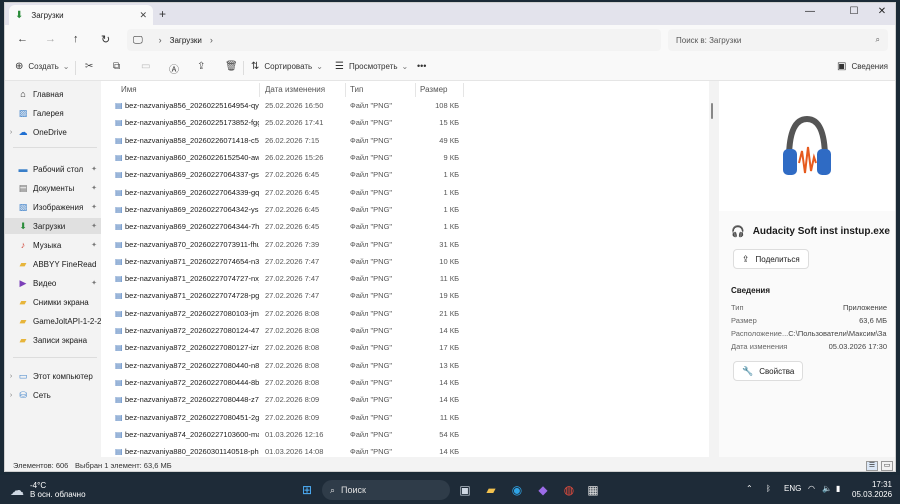  Describe the element at coordinates (749, 488) in the screenshot. I see `tray-overflow-icon: ⌃` at that location.